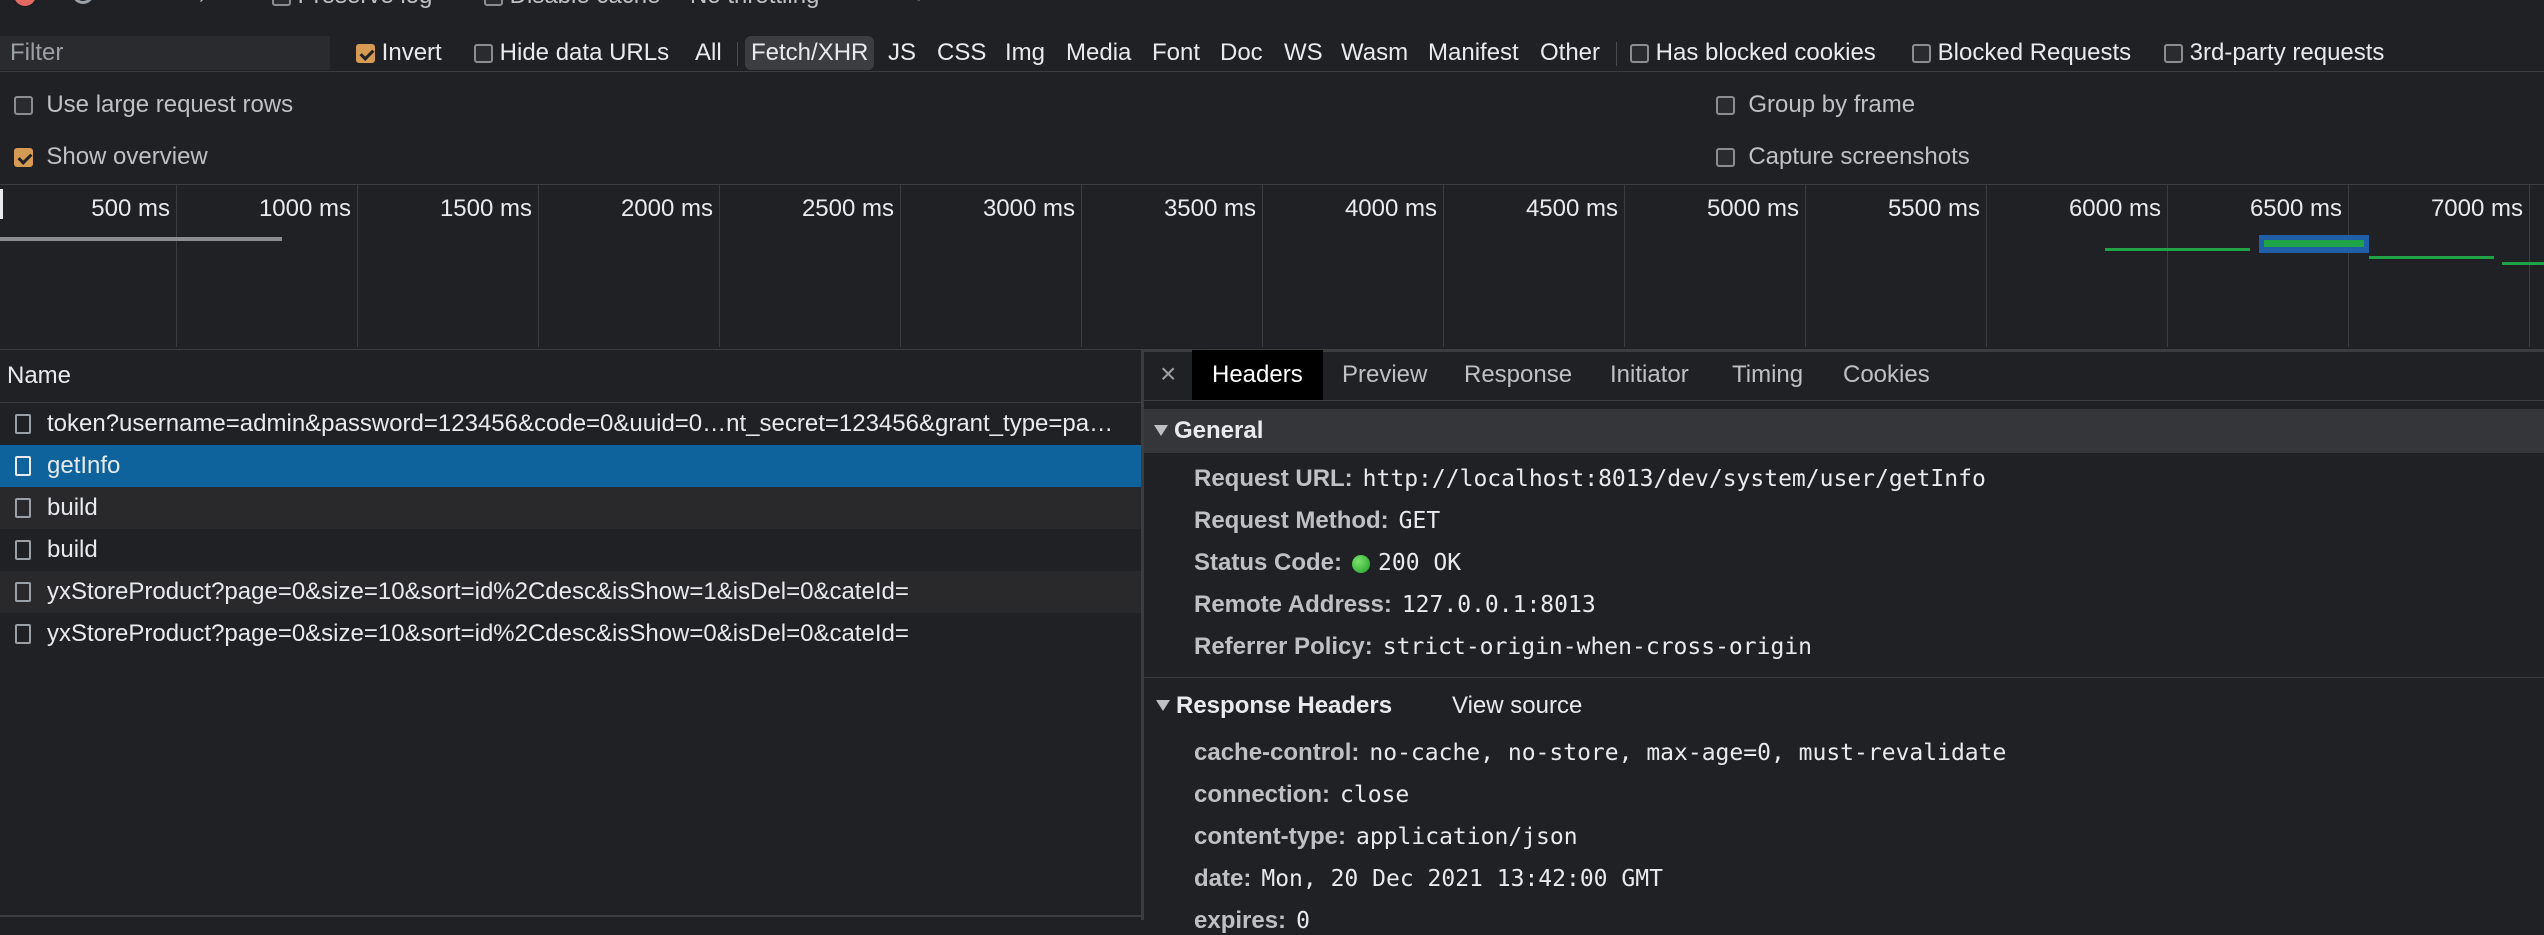  I want to click on group-by-frame-checkbox: Group by frame, so click(1815, 105).